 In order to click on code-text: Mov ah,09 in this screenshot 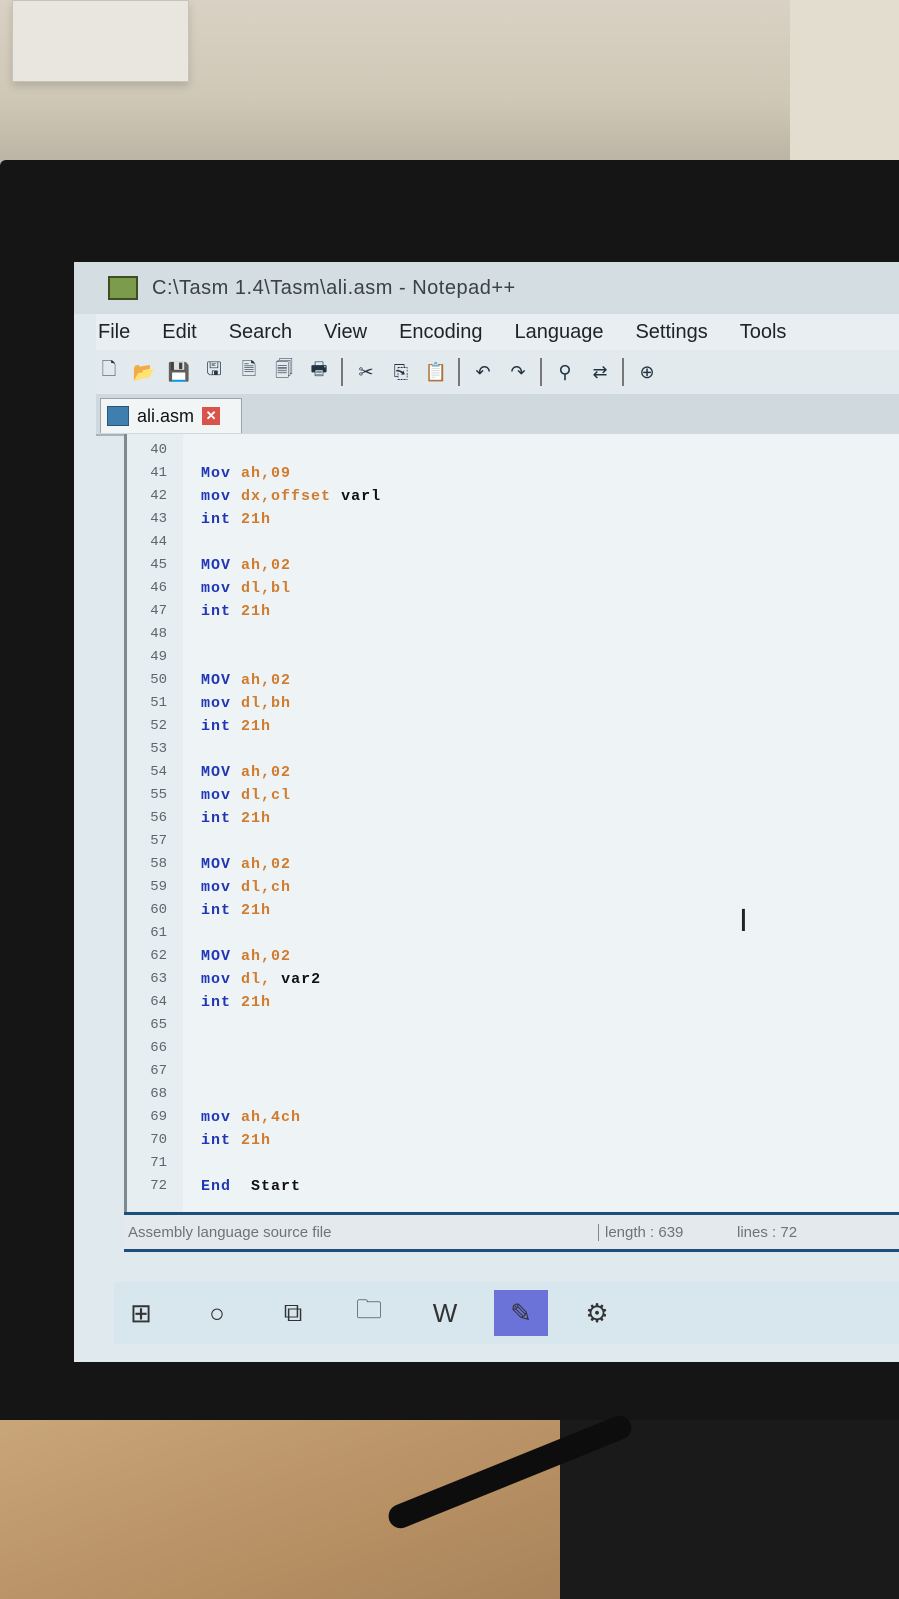, I will do `click(251, 473)`.